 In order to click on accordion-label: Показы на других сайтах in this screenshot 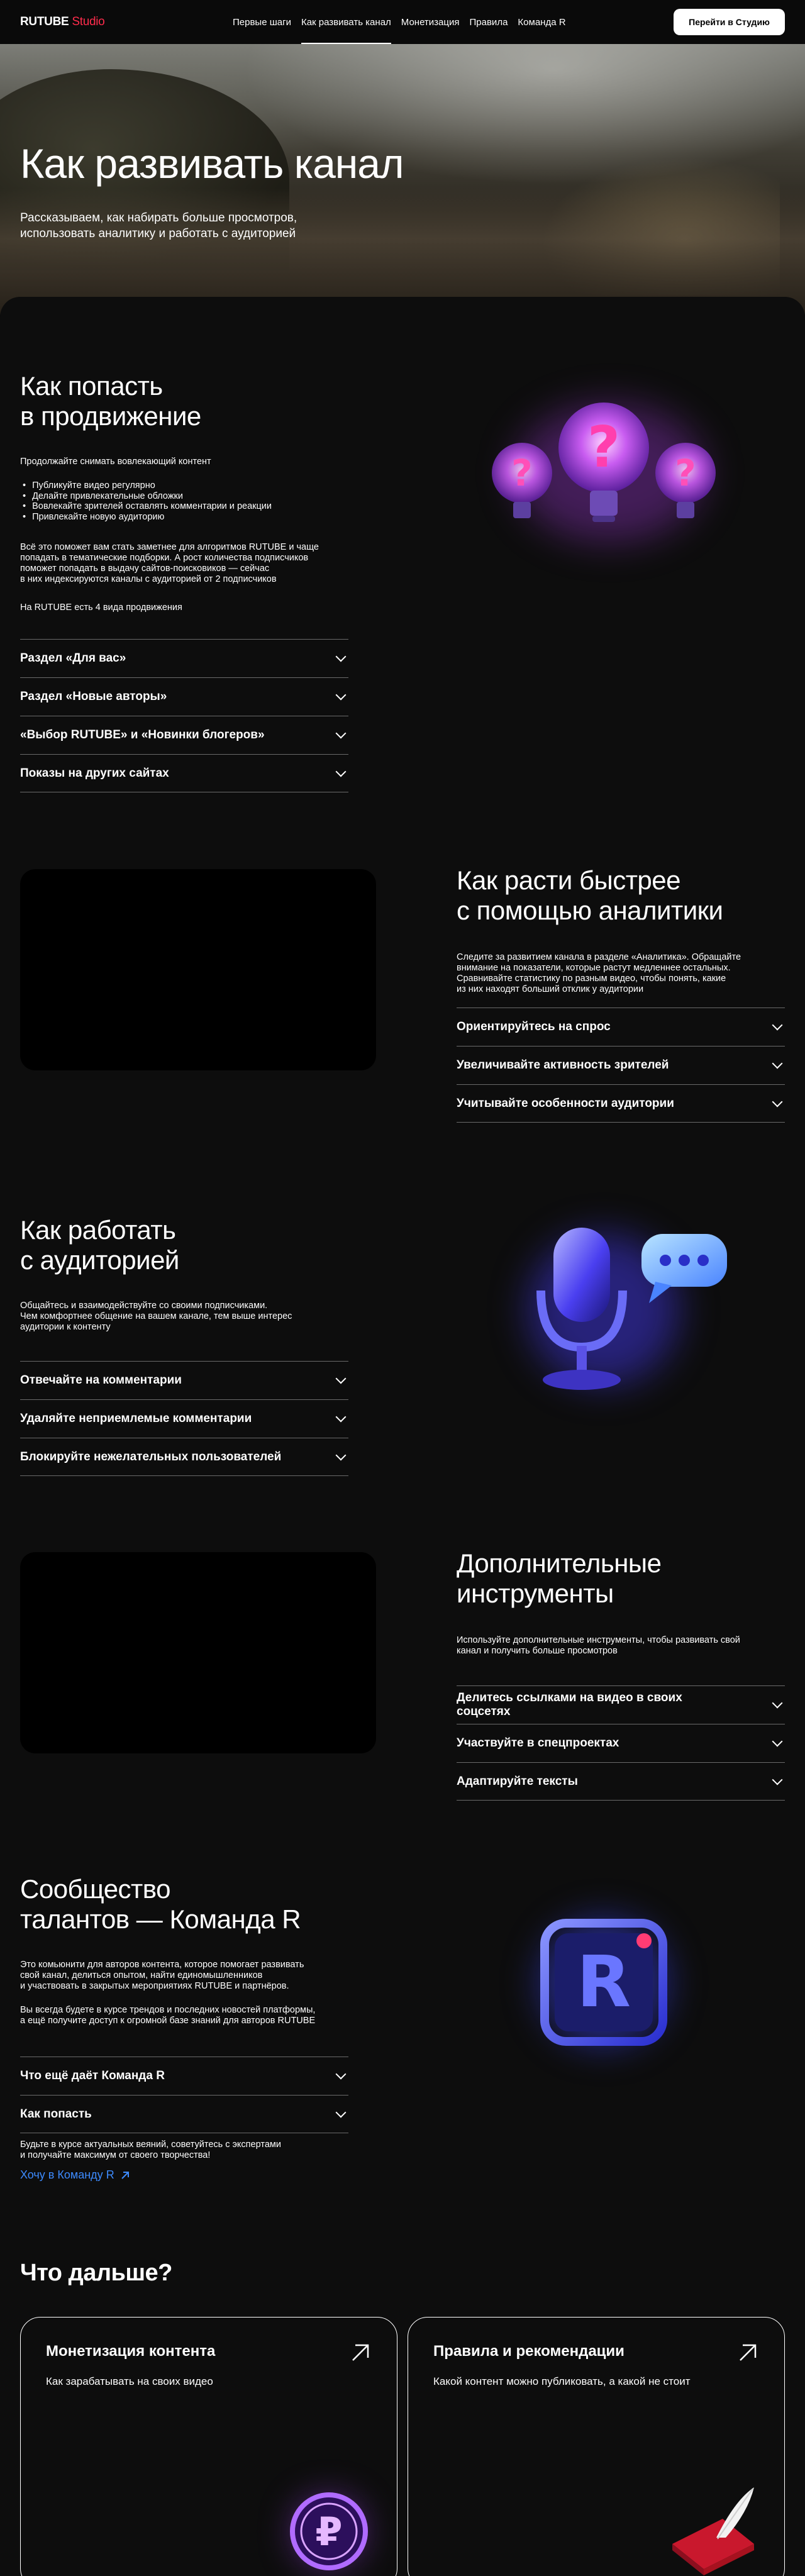, I will do `click(94, 773)`.